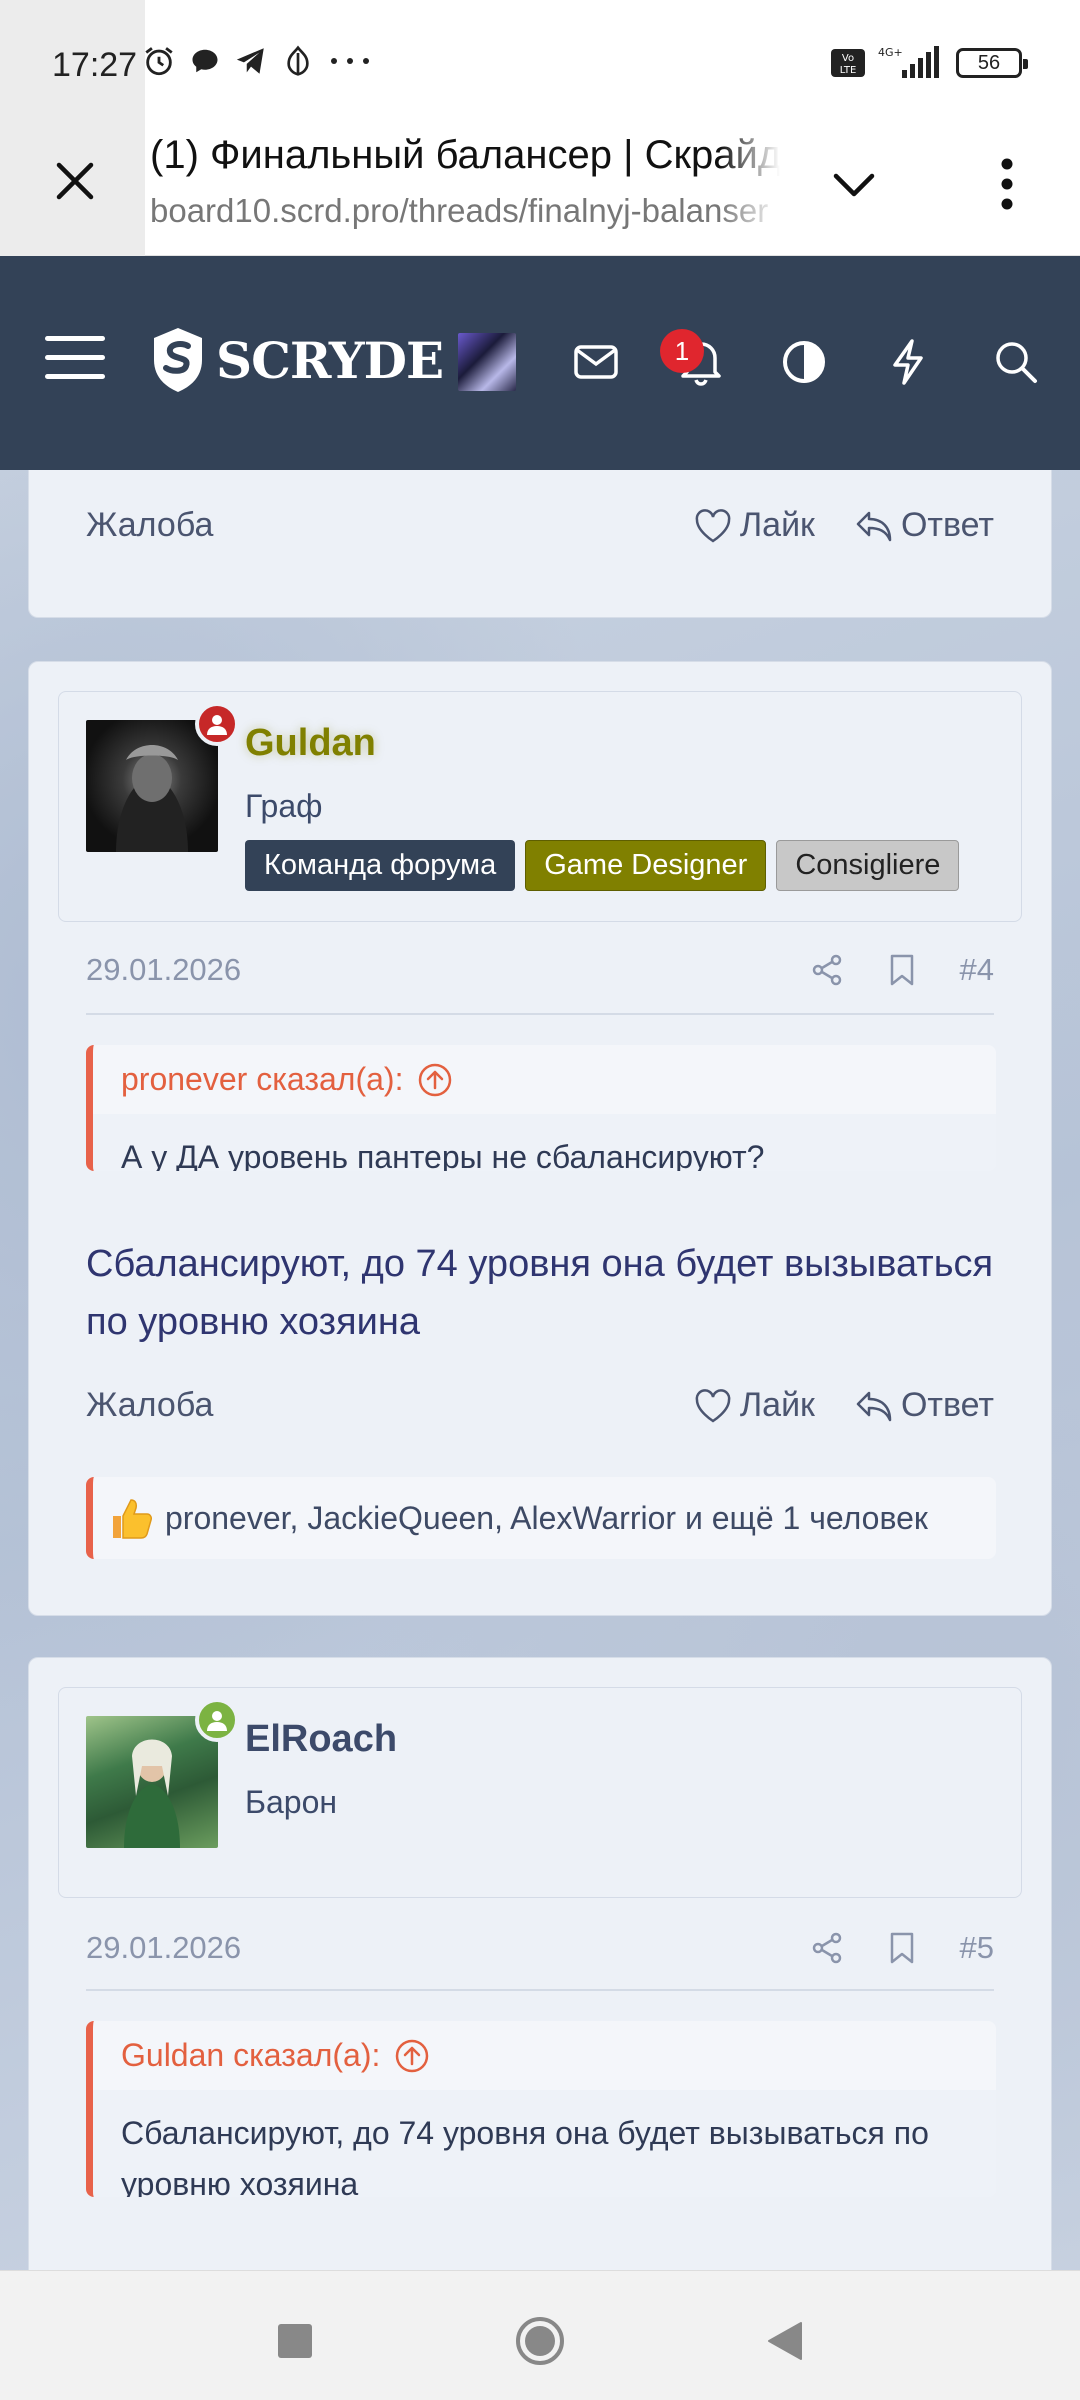 The height and width of the screenshot is (2400, 1080). I want to click on post-number: #4, so click(977, 970).